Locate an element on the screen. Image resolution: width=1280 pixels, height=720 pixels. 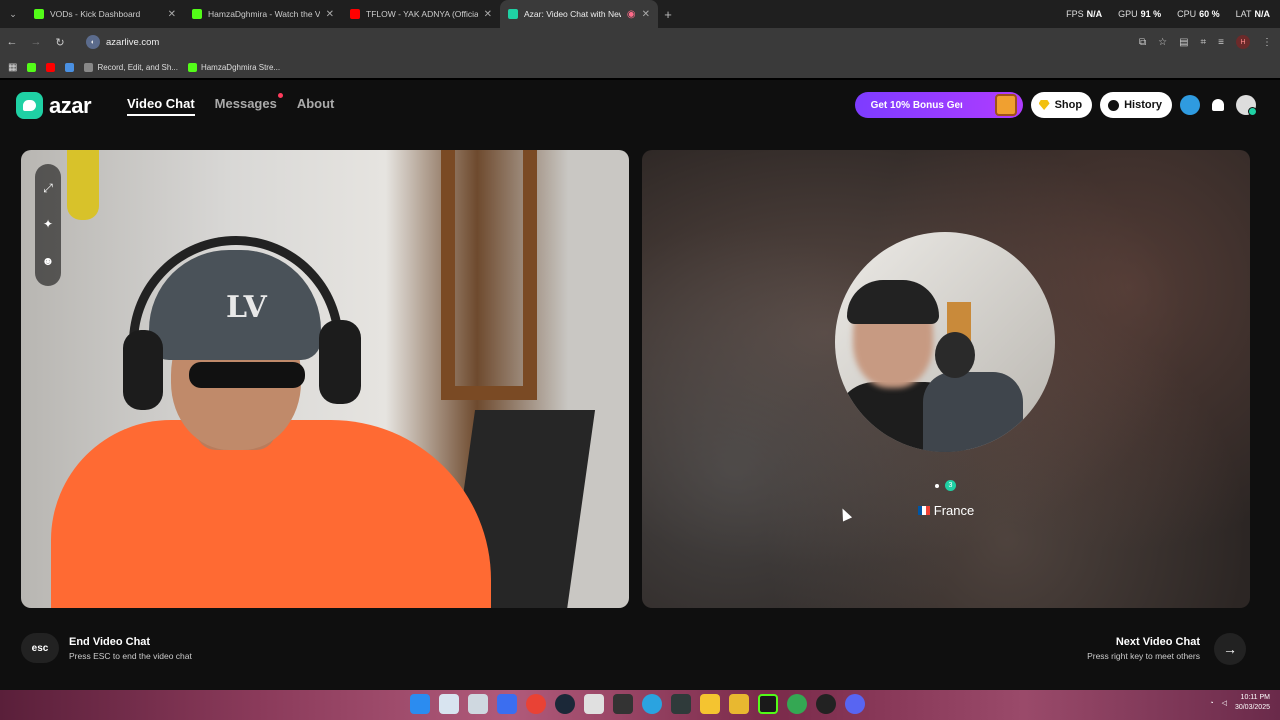
kick-favicon-icon is located at coordinates (197, 14).